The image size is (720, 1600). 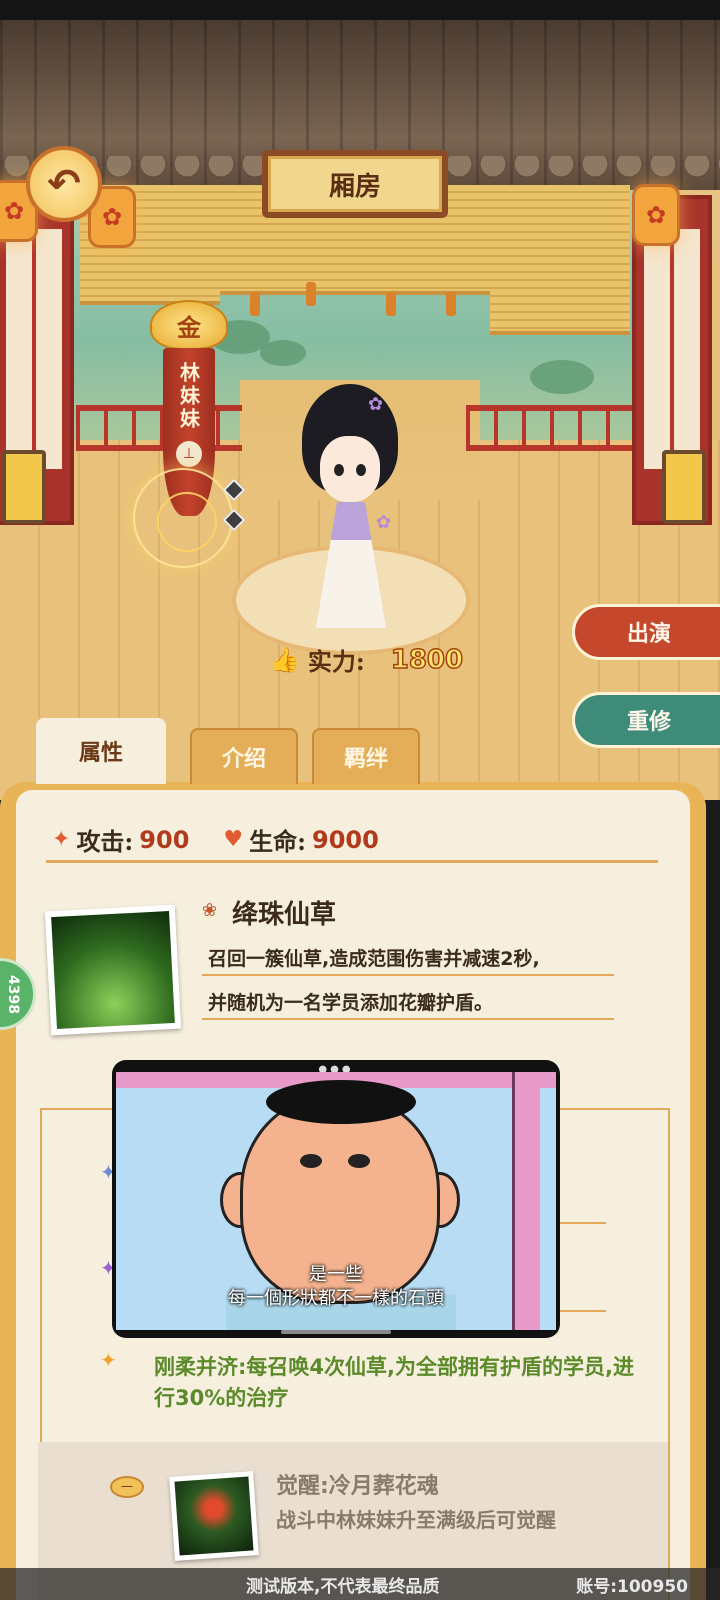 What do you see at coordinates (244, 756) in the screenshot?
I see `tab-intro: 介绍` at bounding box center [244, 756].